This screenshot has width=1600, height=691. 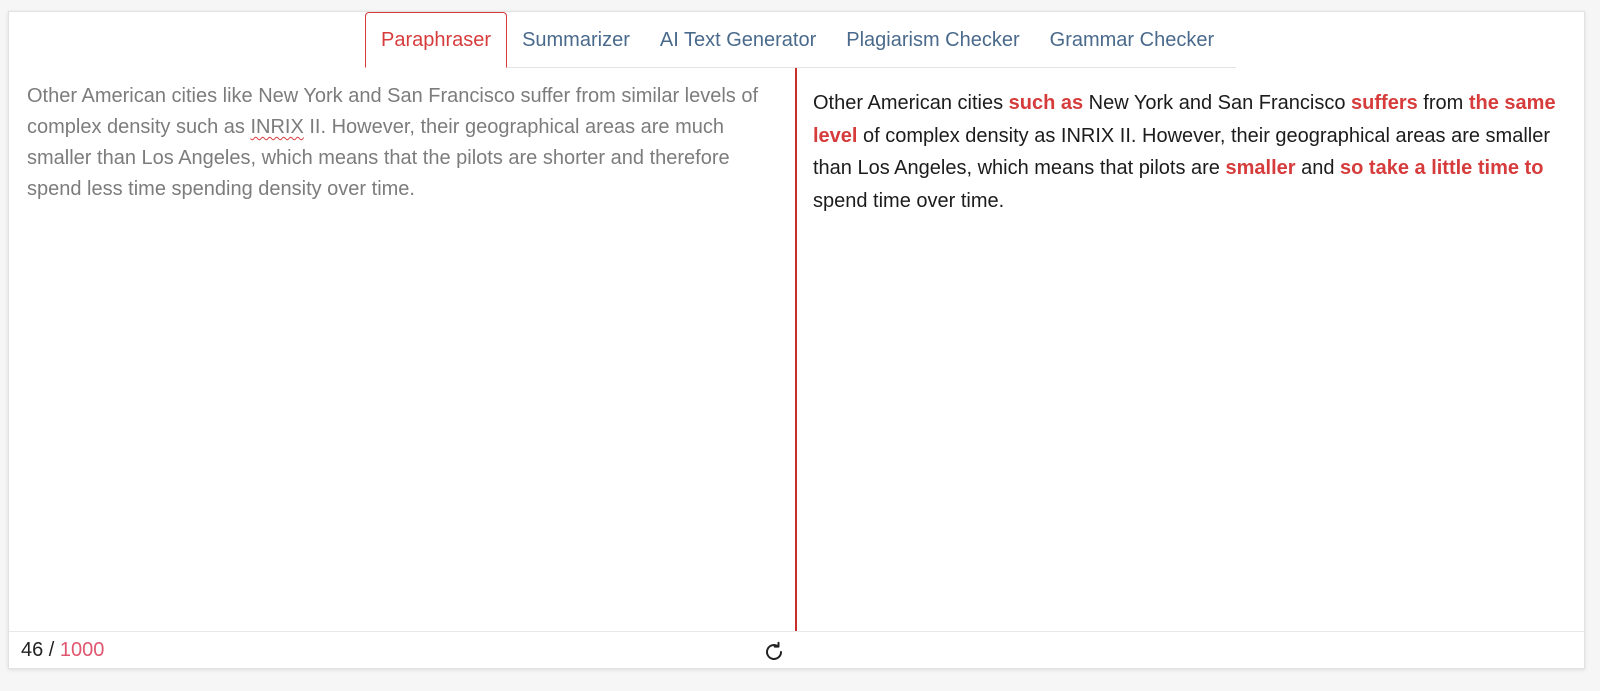 I want to click on word-limit: 1000, so click(x=82, y=650).